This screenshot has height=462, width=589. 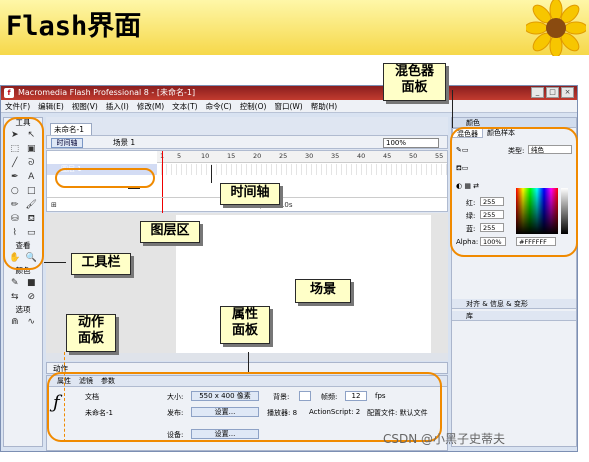 What do you see at coordinates (134, 188) in the screenshot?
I see `layers-pointer` at bounding box center [134, 188].